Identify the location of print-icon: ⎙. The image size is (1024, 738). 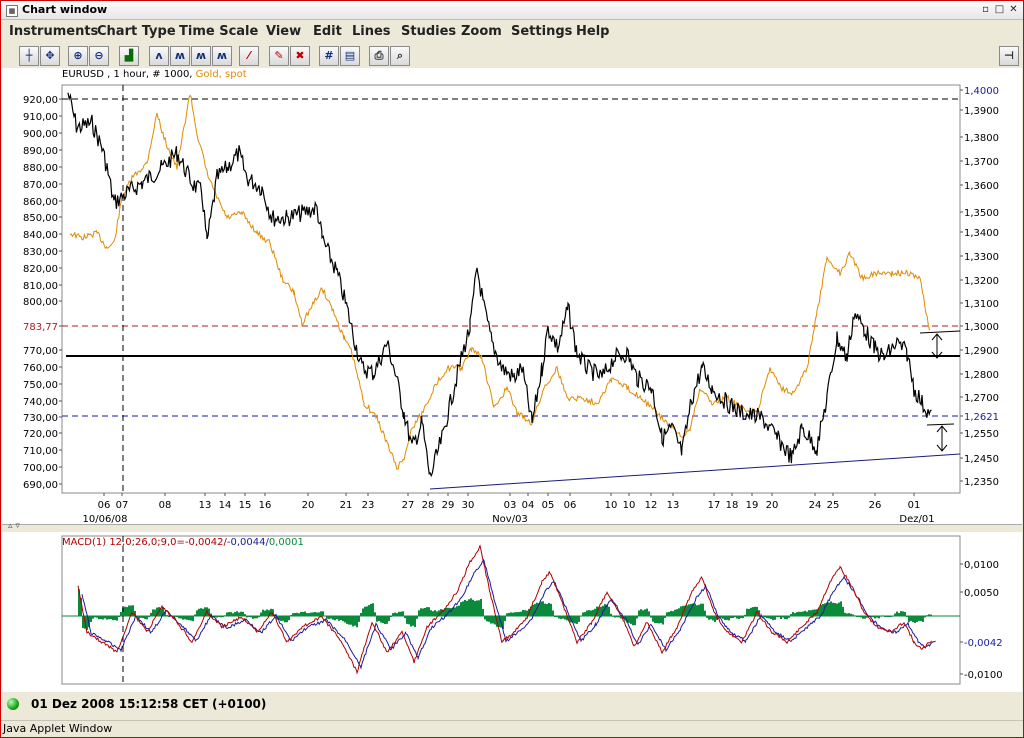
(379, 56).